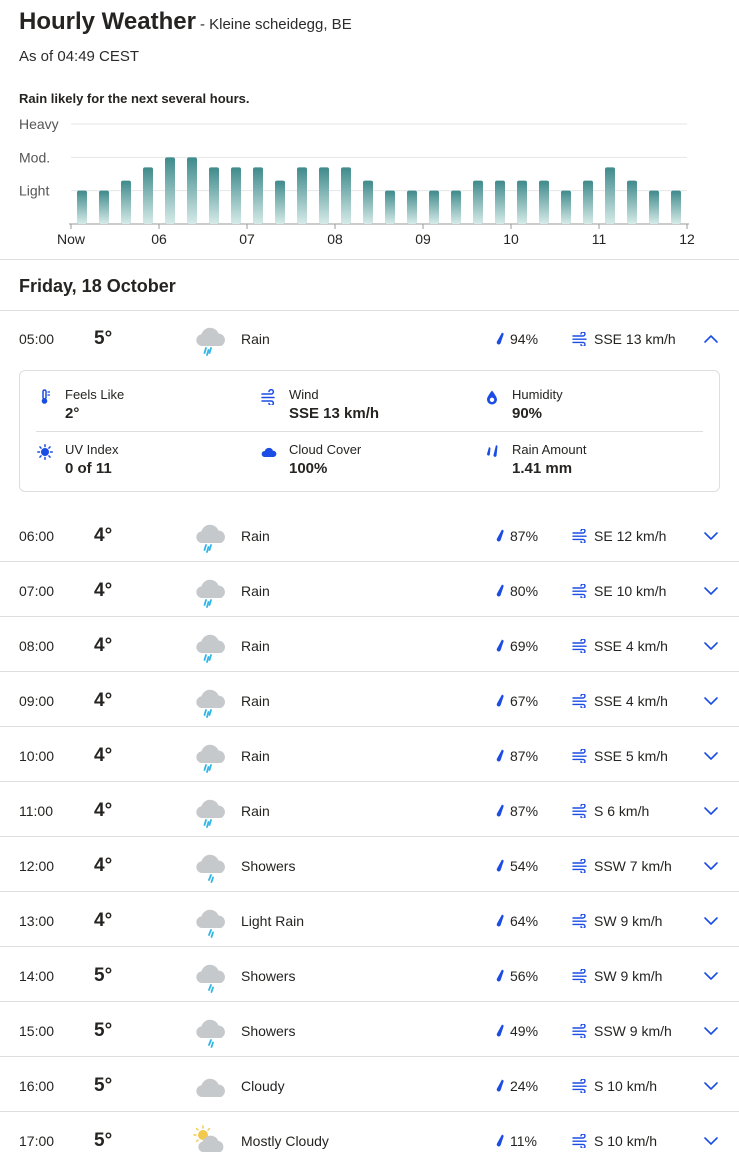  Describe the element at coordinates (369, 810) in the screenshot. I see `hourly-row: 11:00 4° Rain 87% S 6 km/h` at that location.